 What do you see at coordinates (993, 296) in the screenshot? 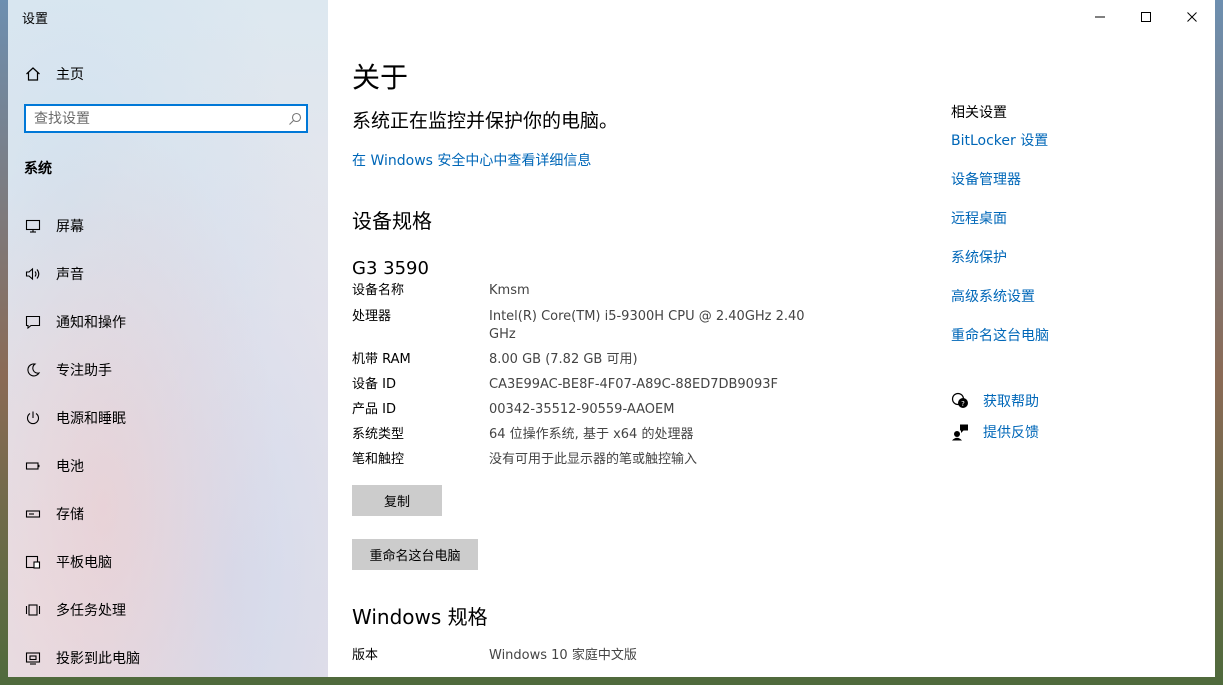
I see `advanced-system-settings-link: 高级系统设置` at bounding box center [993, 296].